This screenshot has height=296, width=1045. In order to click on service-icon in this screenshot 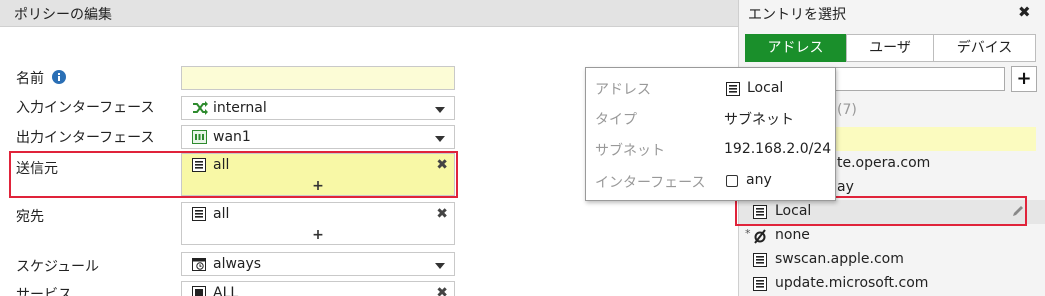, I will do `click(199, 291)`.